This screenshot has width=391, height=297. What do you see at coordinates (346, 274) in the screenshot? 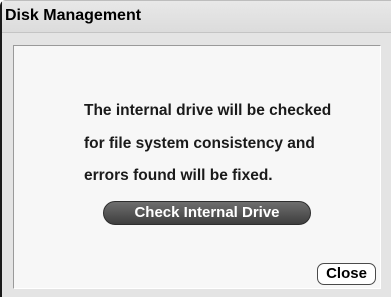
I see `close-button: Close` at bounding box center [346, 274].